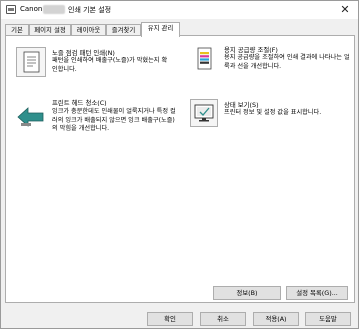 This screenshot has height=329, width=359. What do you see at coordinates (204, 59) in the screenshot?
I see `paper-feed-icon` at bounding box center [204, 59].